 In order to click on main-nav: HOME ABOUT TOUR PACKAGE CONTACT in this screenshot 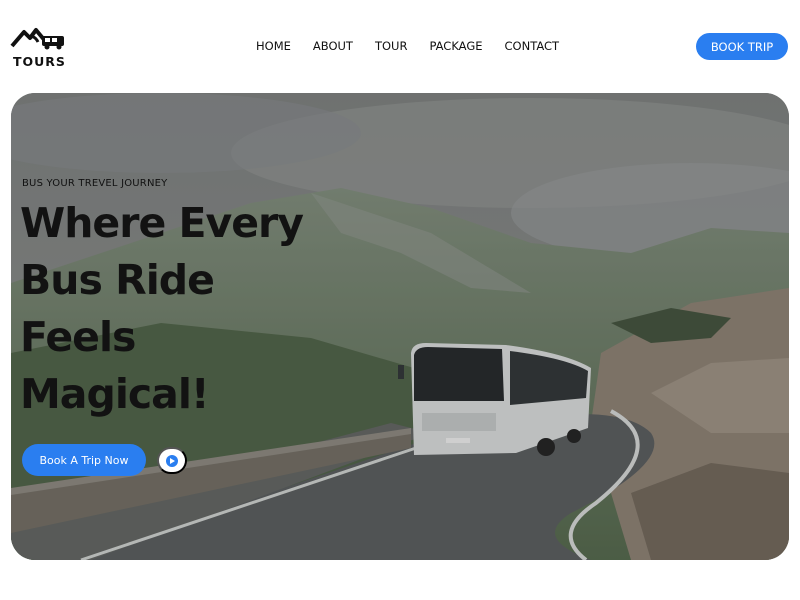, I will do `click(418, 46)`.